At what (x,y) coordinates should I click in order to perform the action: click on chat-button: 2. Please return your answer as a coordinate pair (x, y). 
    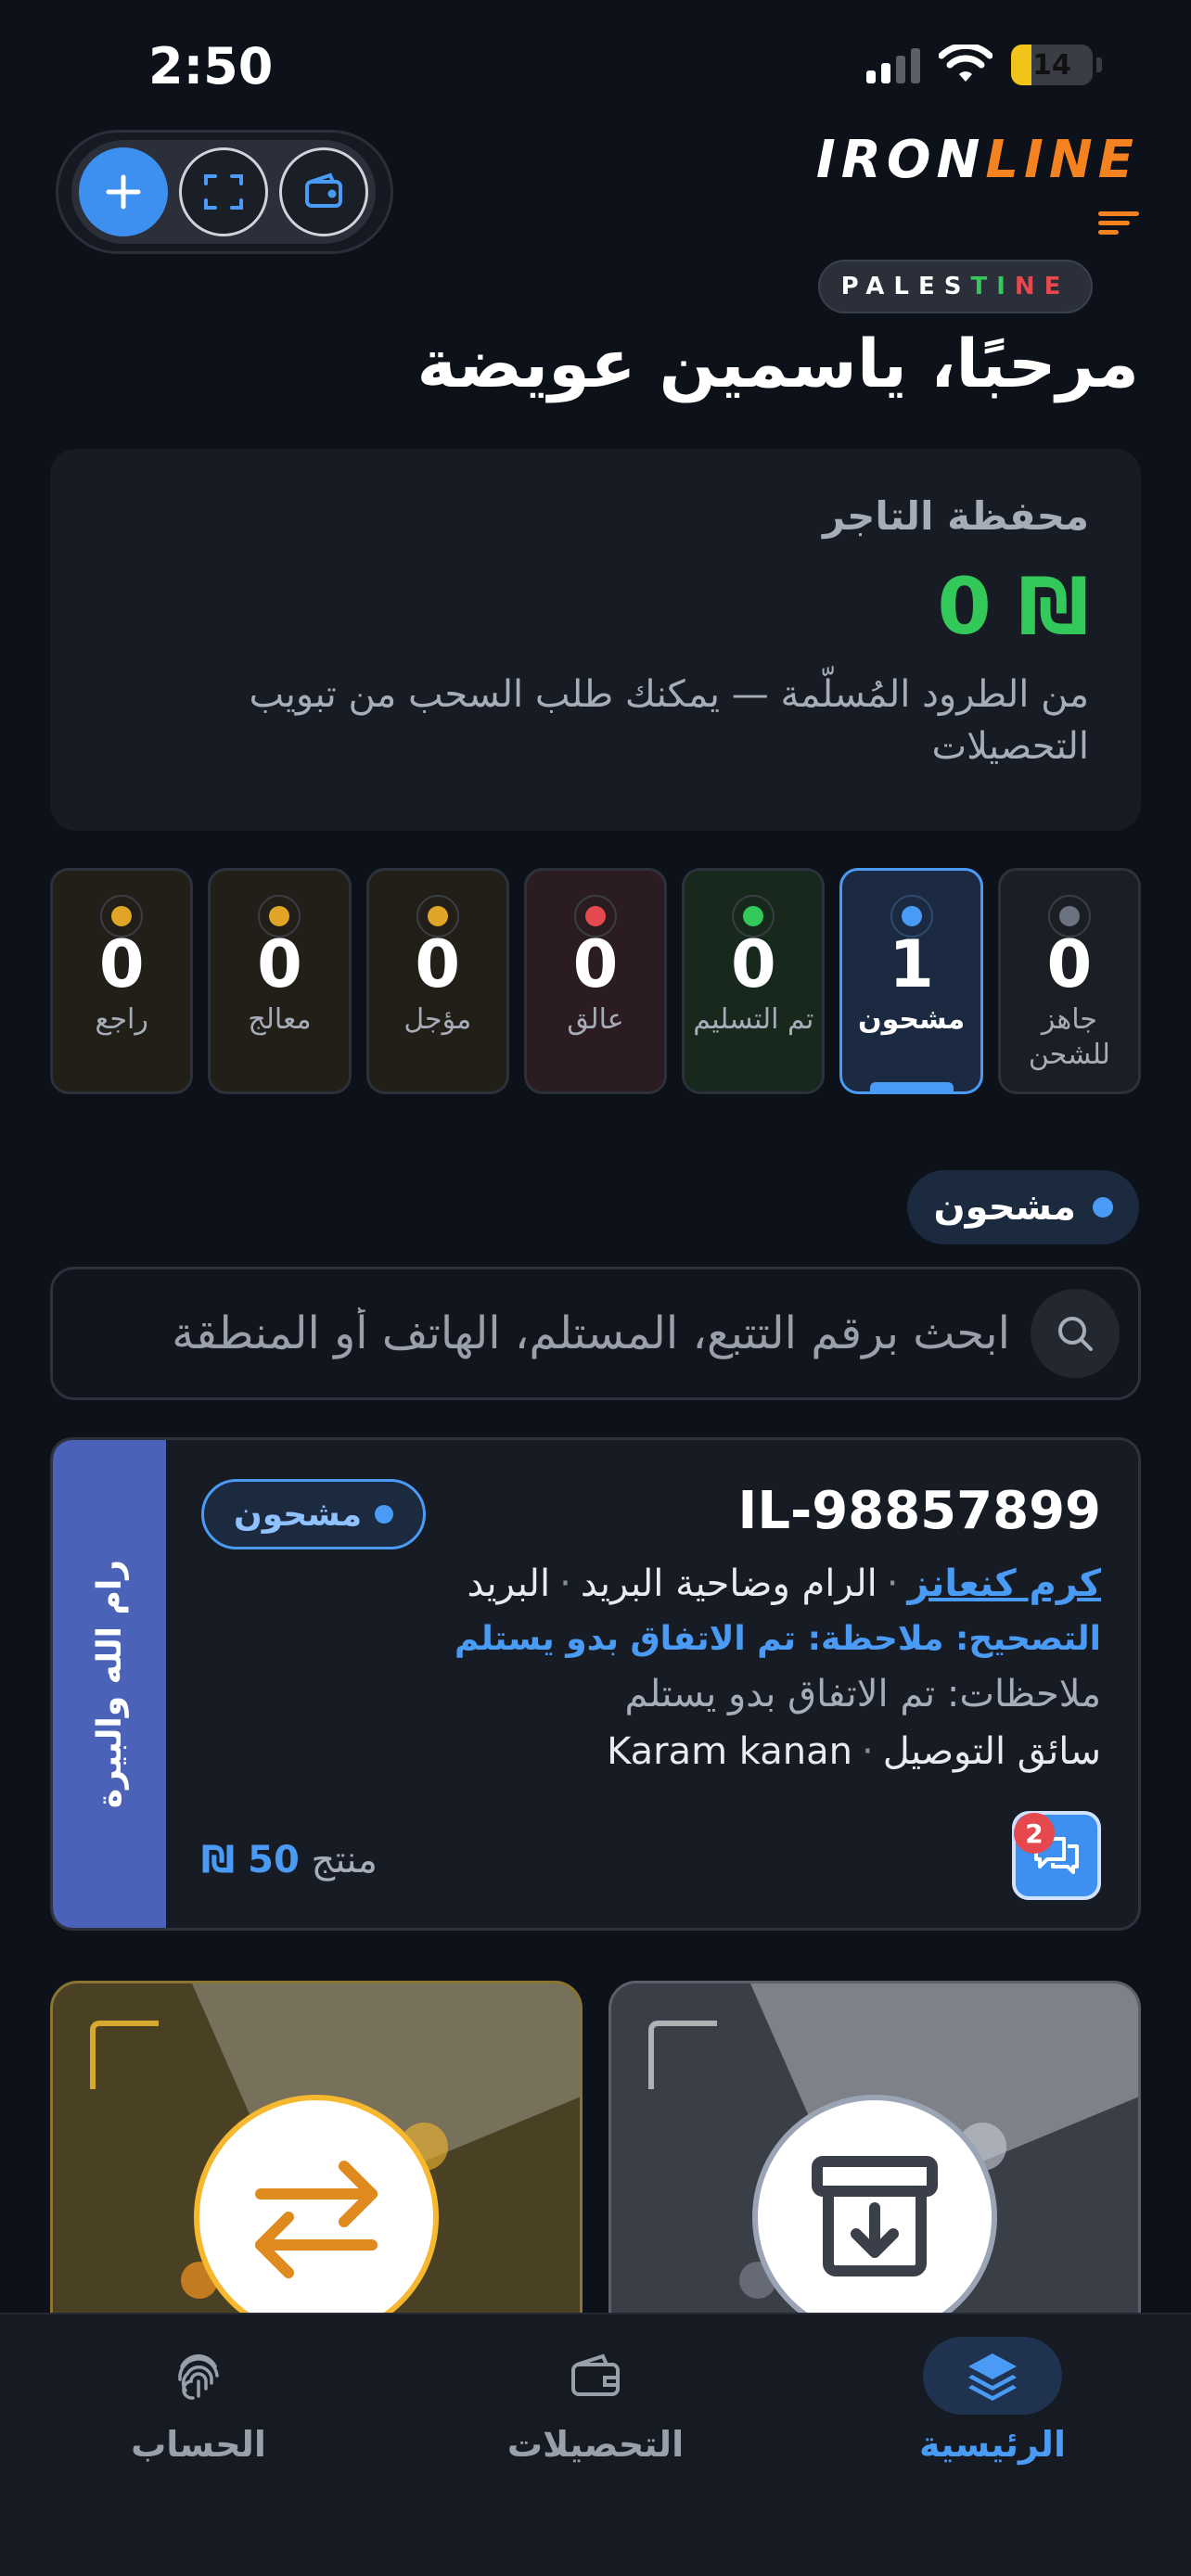
    Looking at the image, I should click on (1056, 1855).